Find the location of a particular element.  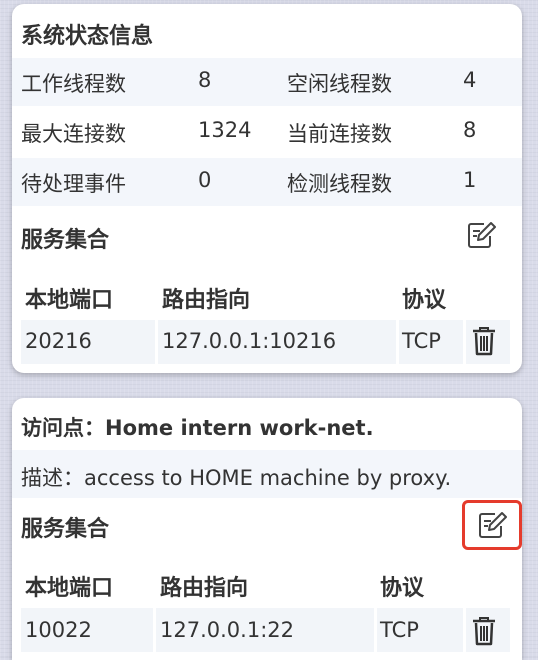

stat-label-idle-threads: 空闲线程数 is located at coordinates (339, 84).